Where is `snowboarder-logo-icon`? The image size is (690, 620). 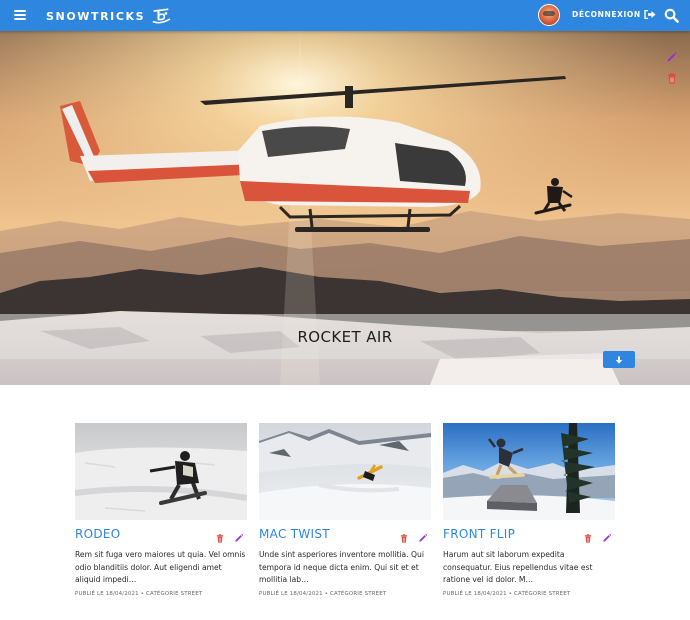 snowboarder-logo-icon is located at coordinates (161, 16).